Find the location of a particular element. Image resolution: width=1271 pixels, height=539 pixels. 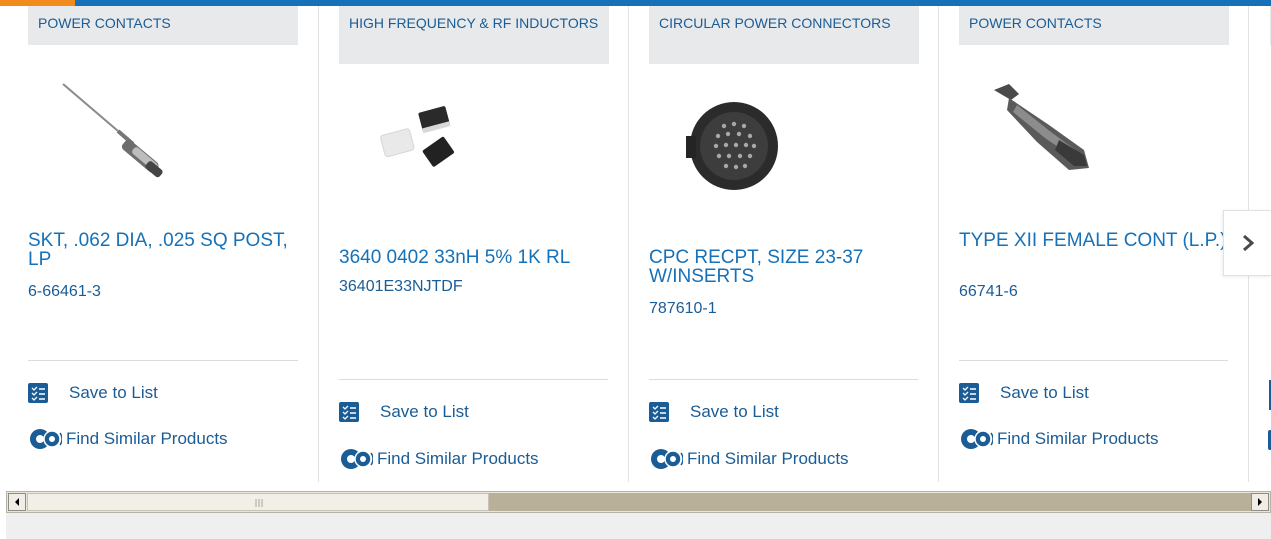

product-title: CPC RECPT, SIZE 23-37 W/INSERTS is located at coordinates (784, 267).